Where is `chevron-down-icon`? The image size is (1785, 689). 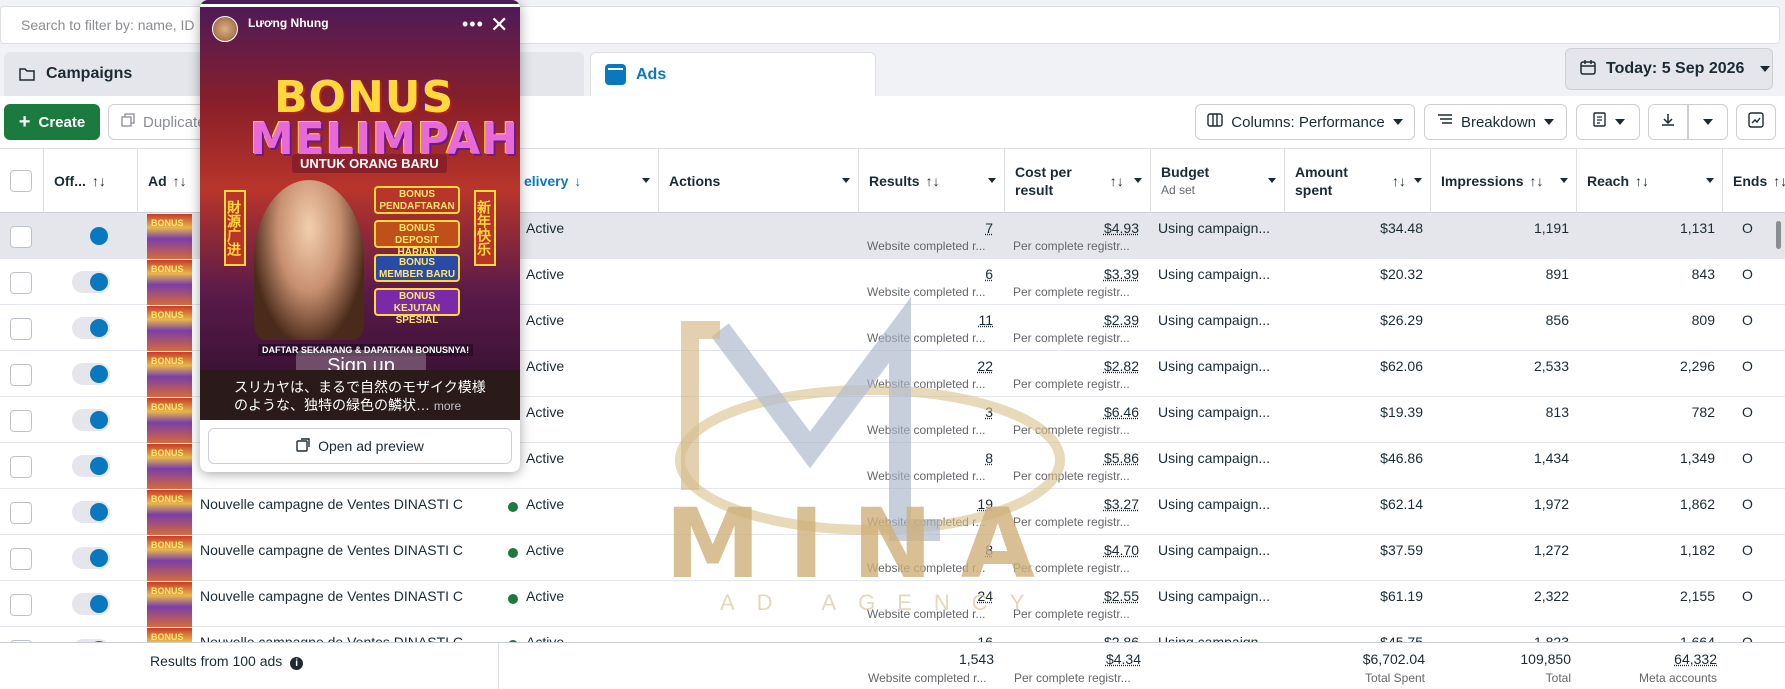 chevron-down-icon is located at coordinates (1765, 69).